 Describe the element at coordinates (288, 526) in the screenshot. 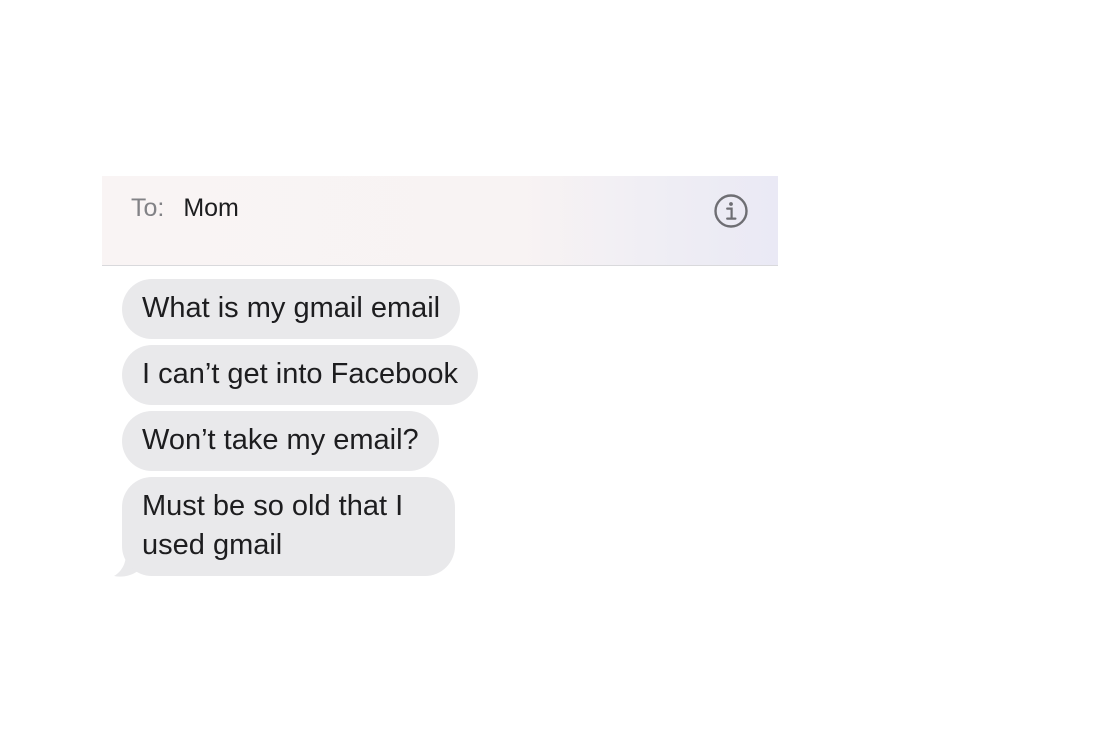

I see `message-bubble: Must be so old that I used gmail` at that location.